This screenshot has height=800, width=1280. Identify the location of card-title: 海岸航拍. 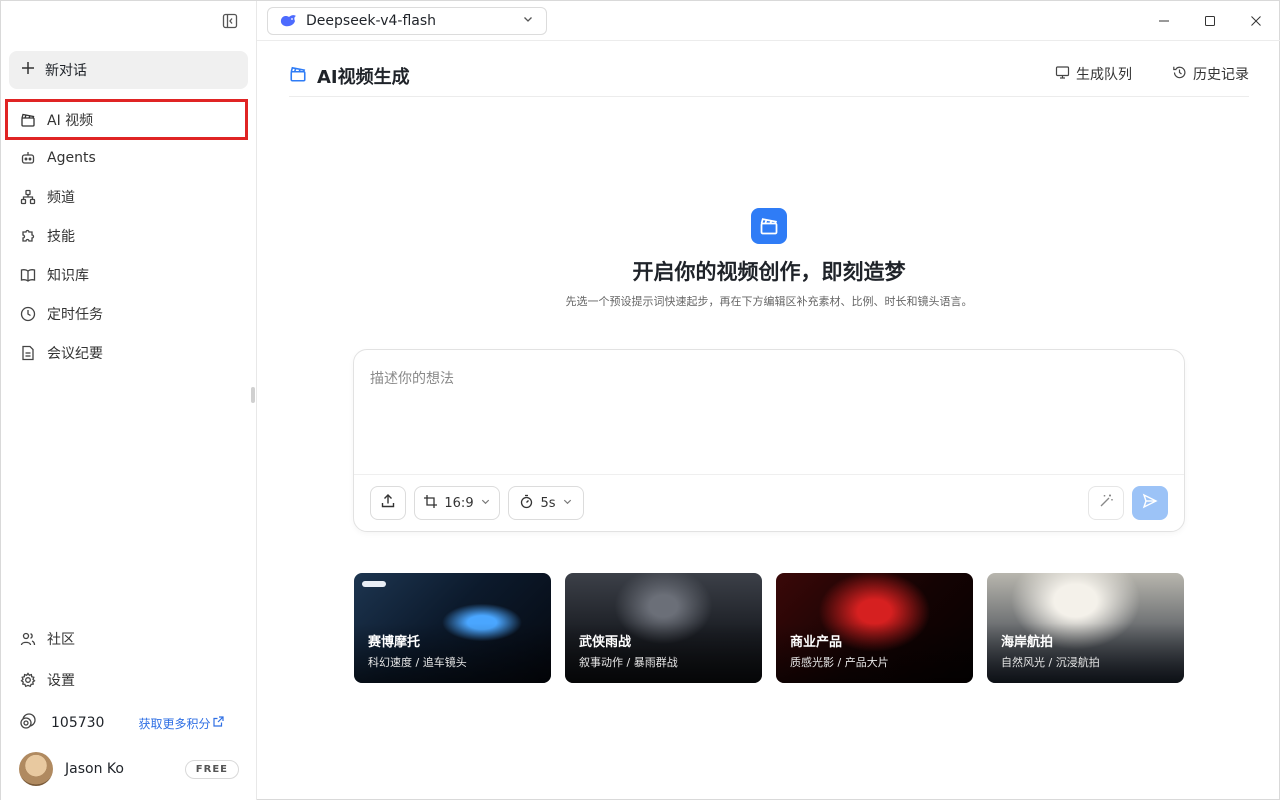
(1027, 642).